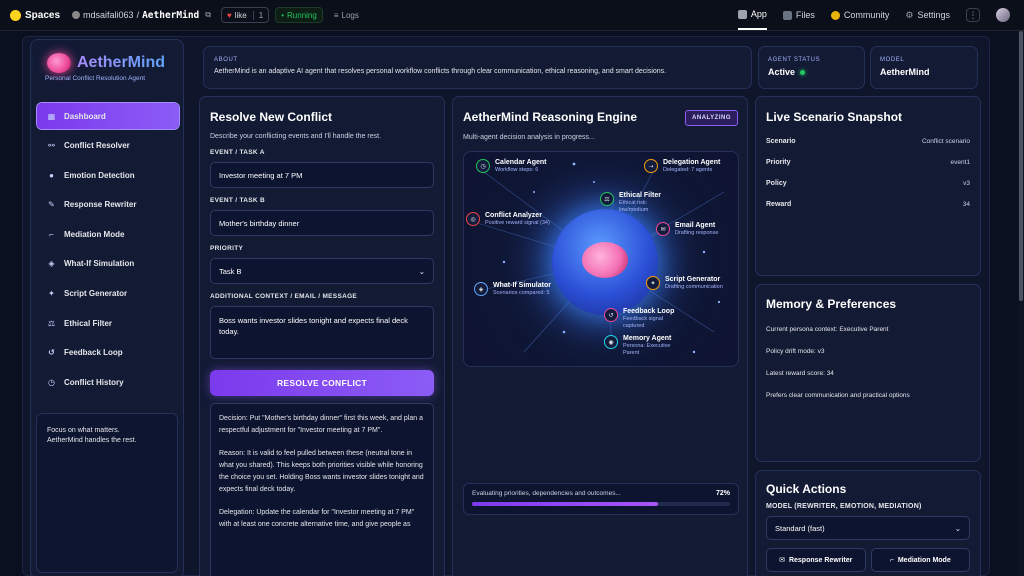  I want to click on running-status-badge: • Running, so click(299, 15).